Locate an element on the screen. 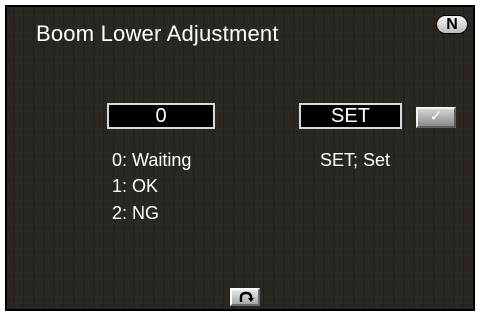 The image size is (481, 316). return-arrow-icon is located at coordinates (246, 296).